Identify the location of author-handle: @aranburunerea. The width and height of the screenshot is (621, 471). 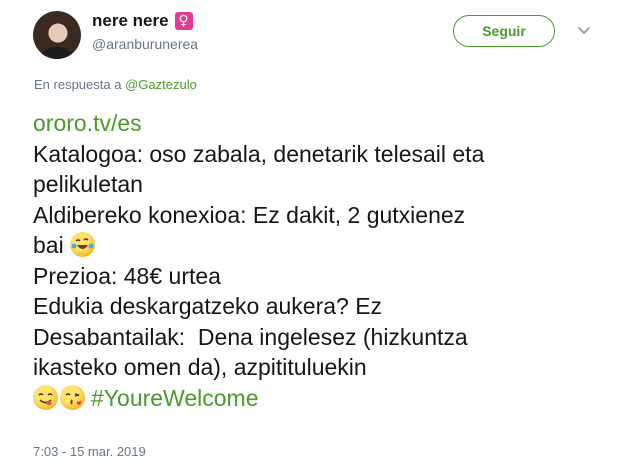
(145, 44).